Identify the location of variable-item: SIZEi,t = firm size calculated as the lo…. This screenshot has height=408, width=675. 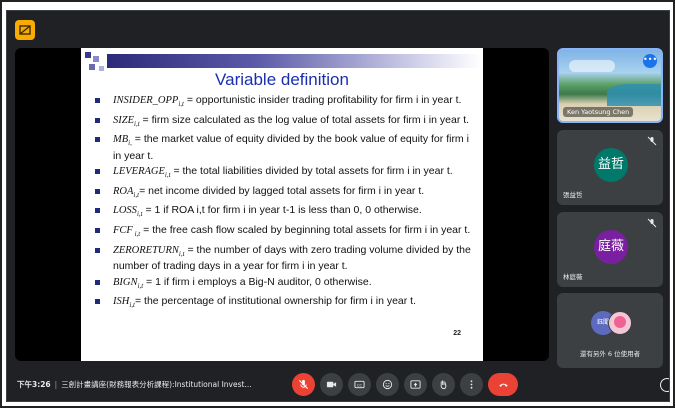
(285, 122).